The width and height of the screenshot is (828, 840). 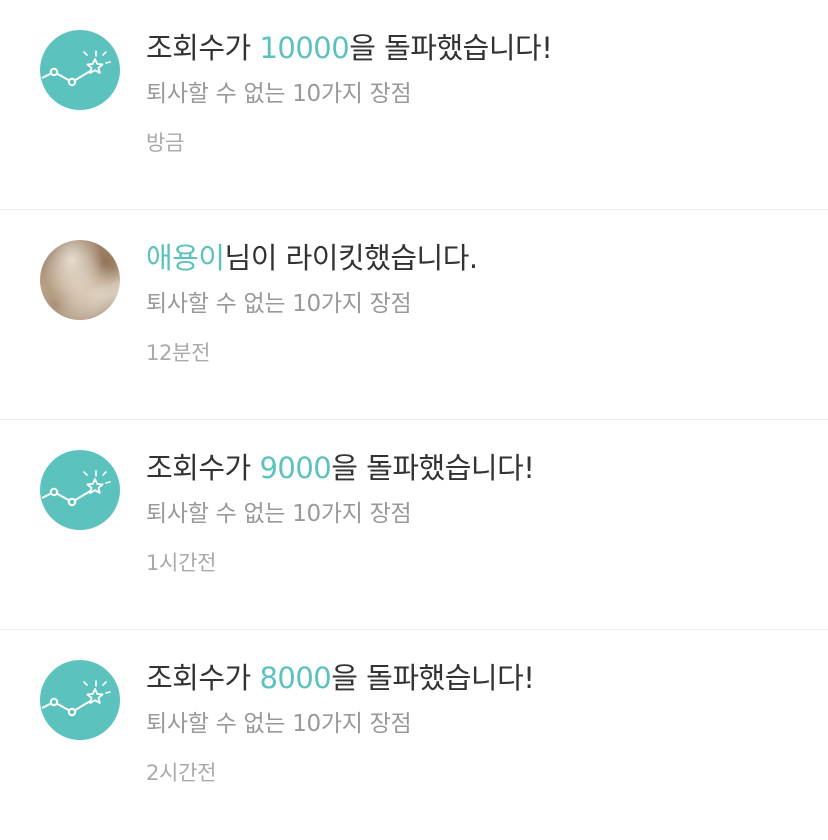 What do you see at coordinates (181, 563) in the screenshot?
I see `notification-time: 1시간전` at bounding box center [181, 563].